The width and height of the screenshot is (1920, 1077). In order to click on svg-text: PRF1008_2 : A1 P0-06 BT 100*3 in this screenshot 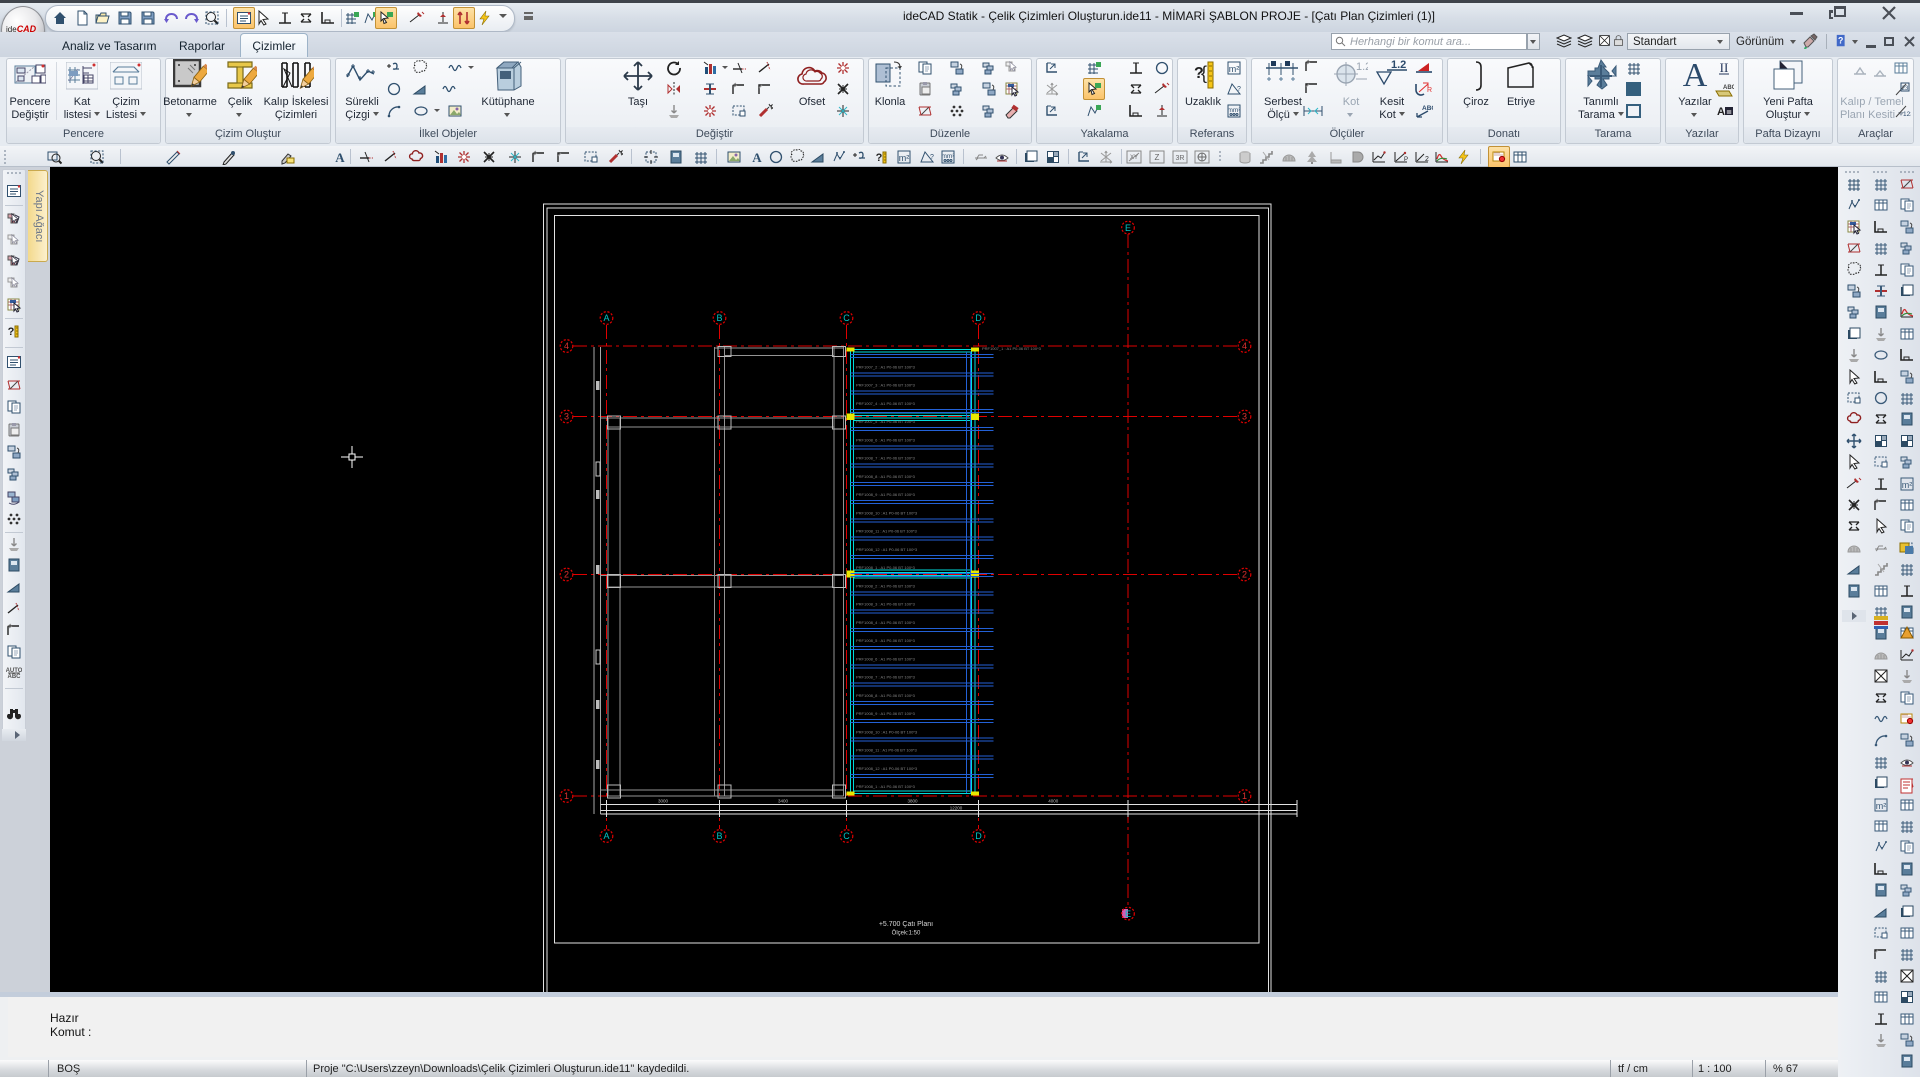, I will do `click(886, 585)`.